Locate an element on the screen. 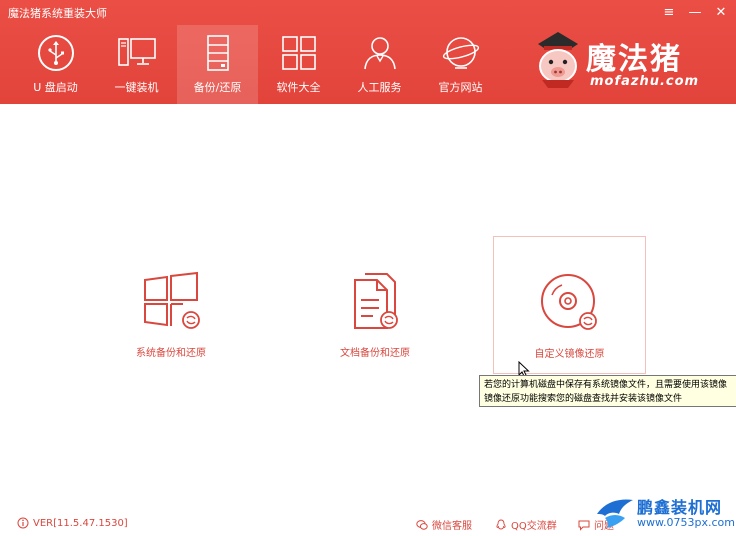 Image resolution: width=736 pixels, height=536 pixels. qq-icon is located at coordinates (501, 524).